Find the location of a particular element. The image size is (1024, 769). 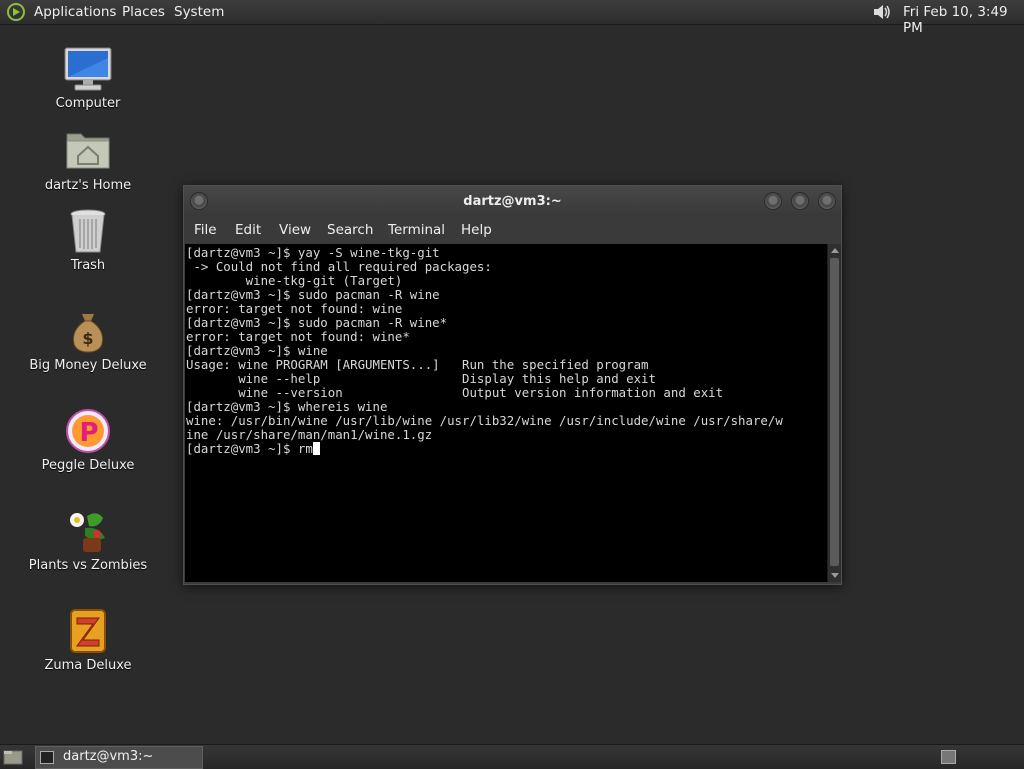

desktop-icon-zuma: Zuma Deluxe is located at coordinates (88, 640).